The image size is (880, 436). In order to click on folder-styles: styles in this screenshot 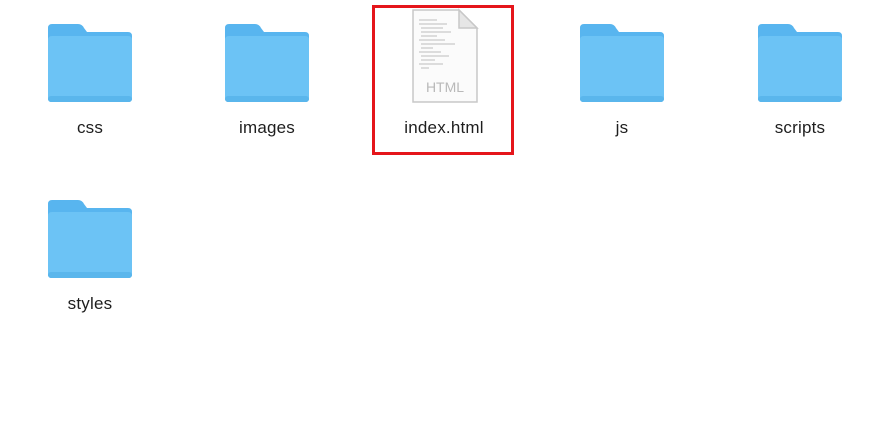, I will do `click(90, 251)`.